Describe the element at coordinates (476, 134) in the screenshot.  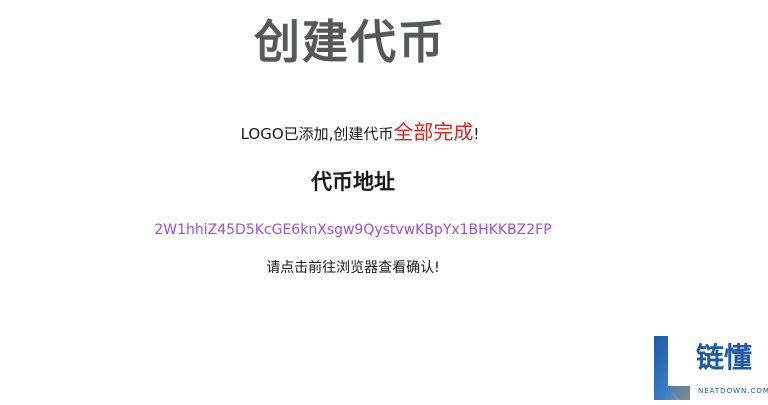
I see `status-suffix: !` at that location.